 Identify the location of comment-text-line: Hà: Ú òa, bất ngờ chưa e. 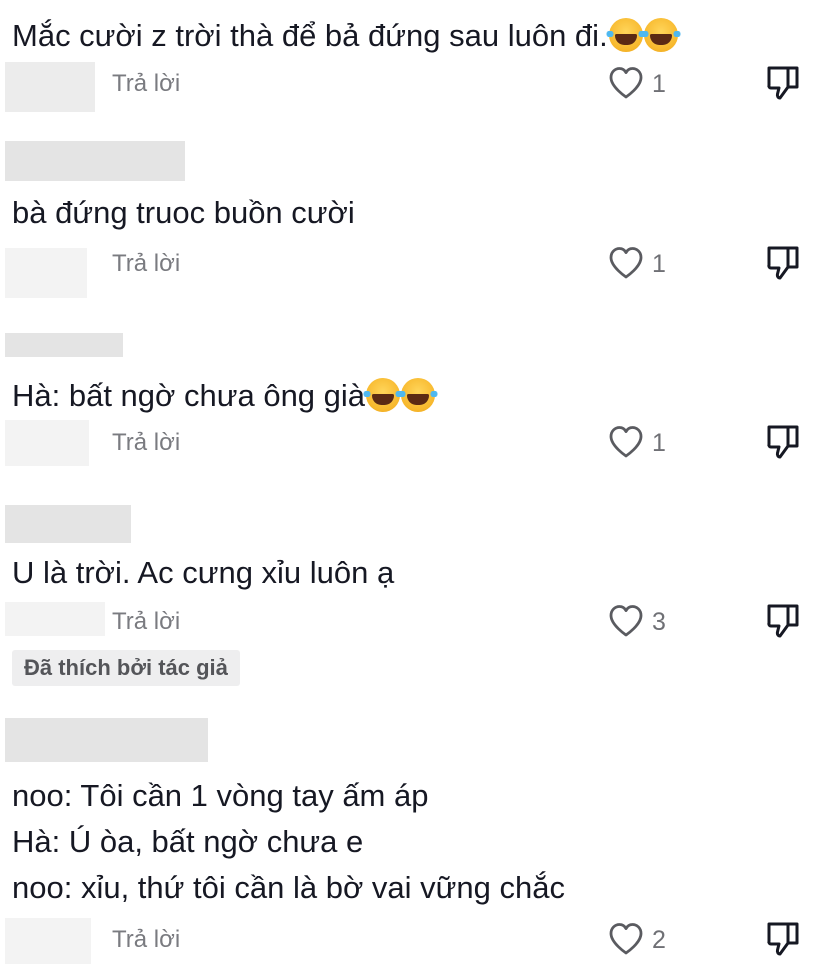
(188, 841).